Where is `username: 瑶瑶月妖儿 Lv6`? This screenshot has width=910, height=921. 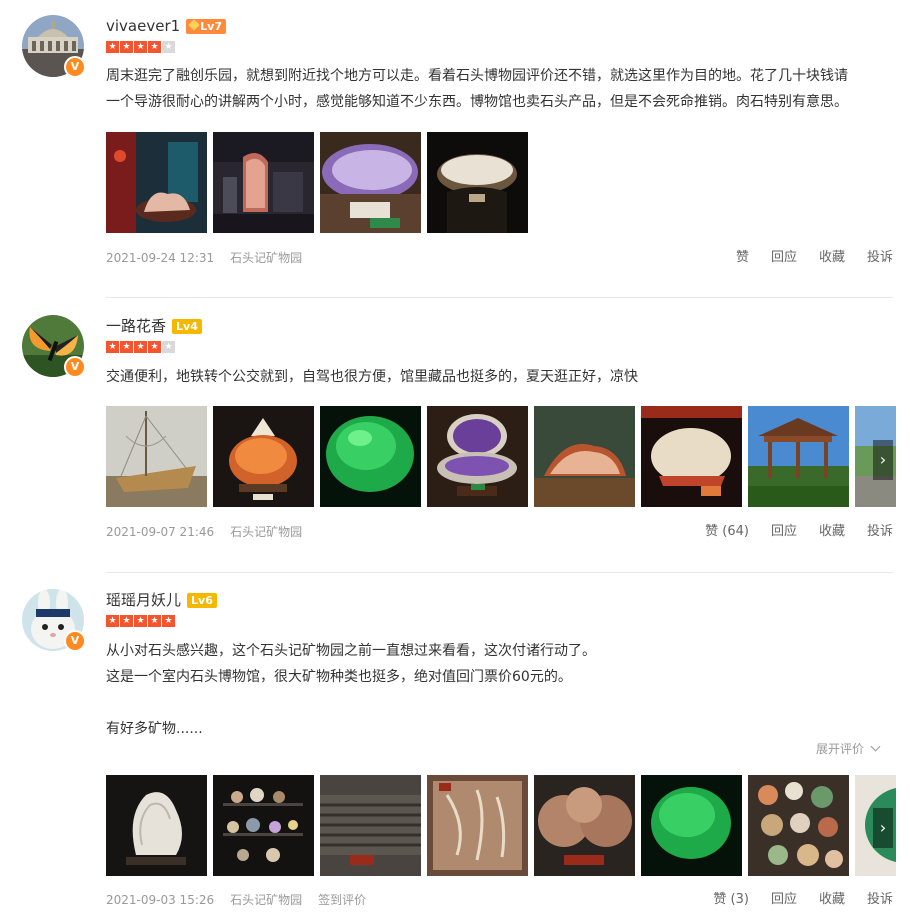
username: 瑶瑶月妖儿 Lv6 is located at coordinates (161, 600).